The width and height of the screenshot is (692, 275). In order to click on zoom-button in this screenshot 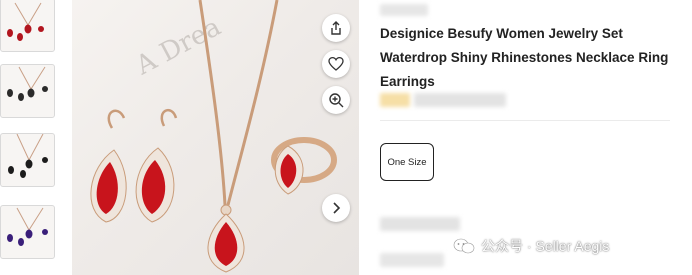, I will do `click(336, 100)`.